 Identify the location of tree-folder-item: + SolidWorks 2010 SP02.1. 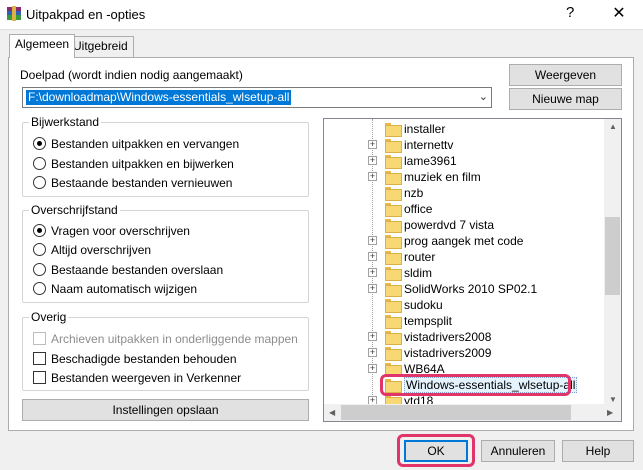
(464, 289).